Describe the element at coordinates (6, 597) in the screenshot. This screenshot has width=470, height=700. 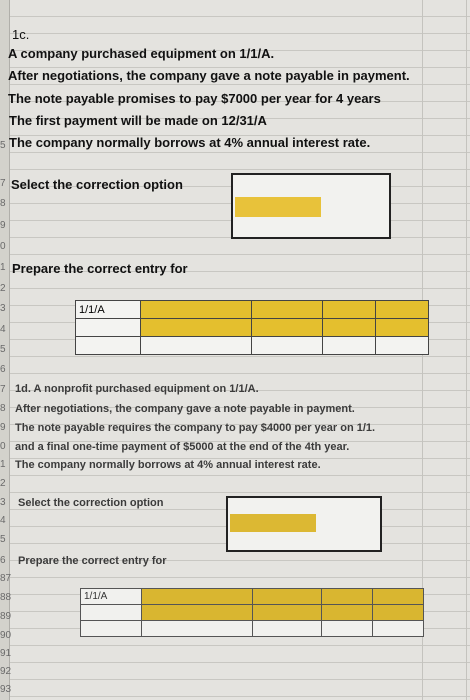
I see `row-number: 88` at that location.